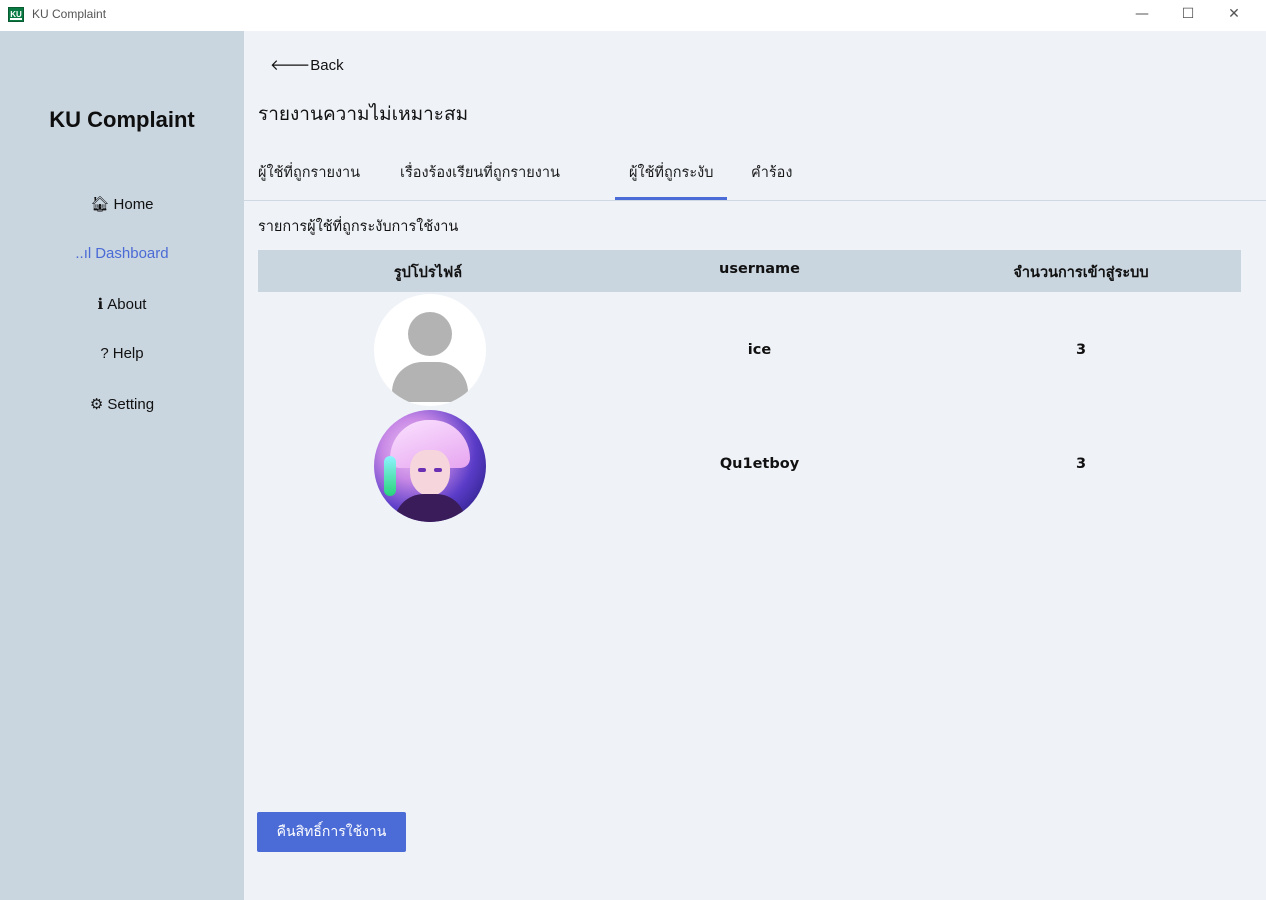 Image resolution: width=1266 pixels, height=900 pixels. I want to click on table-row: ice 3, so click(749, 350).